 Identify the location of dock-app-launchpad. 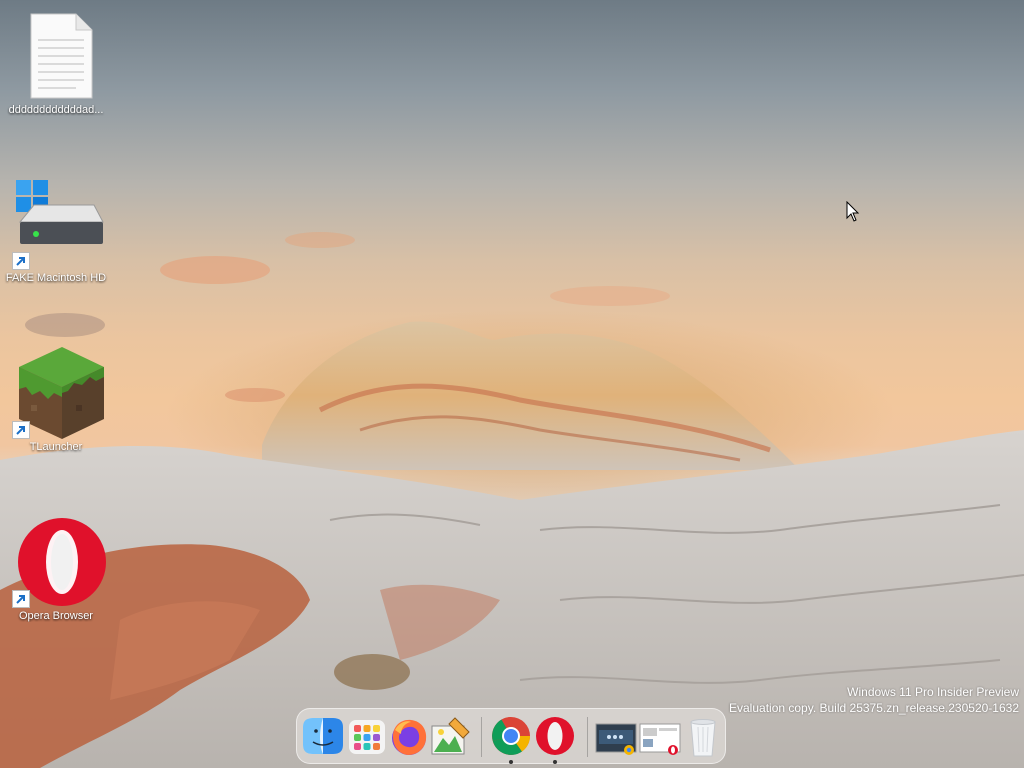
(367, 736).